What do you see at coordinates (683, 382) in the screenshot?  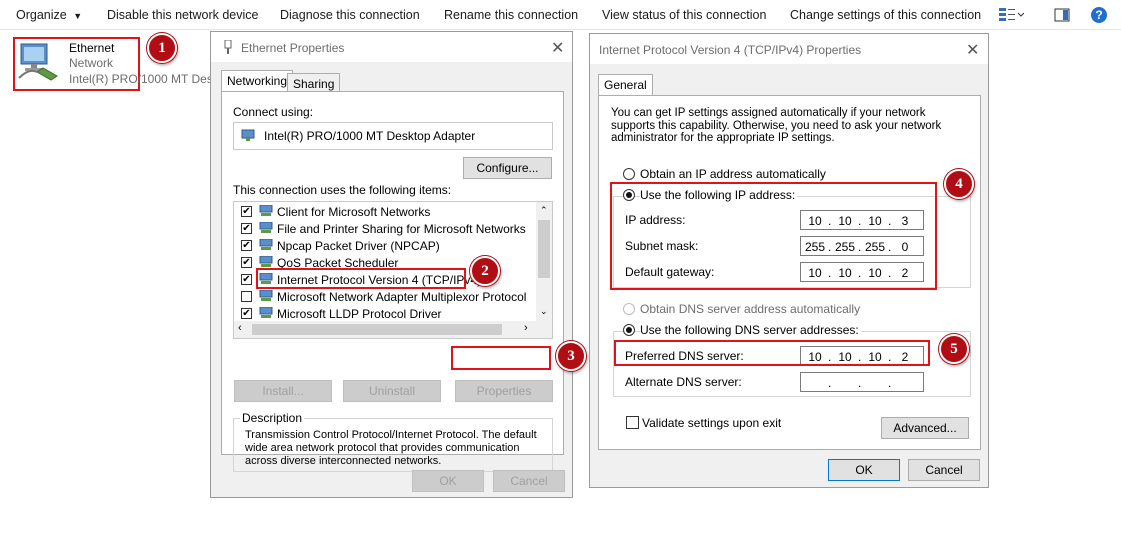 I see `alternate-dns-label: Alternate DNS server:` at bounding box center [683, 382].